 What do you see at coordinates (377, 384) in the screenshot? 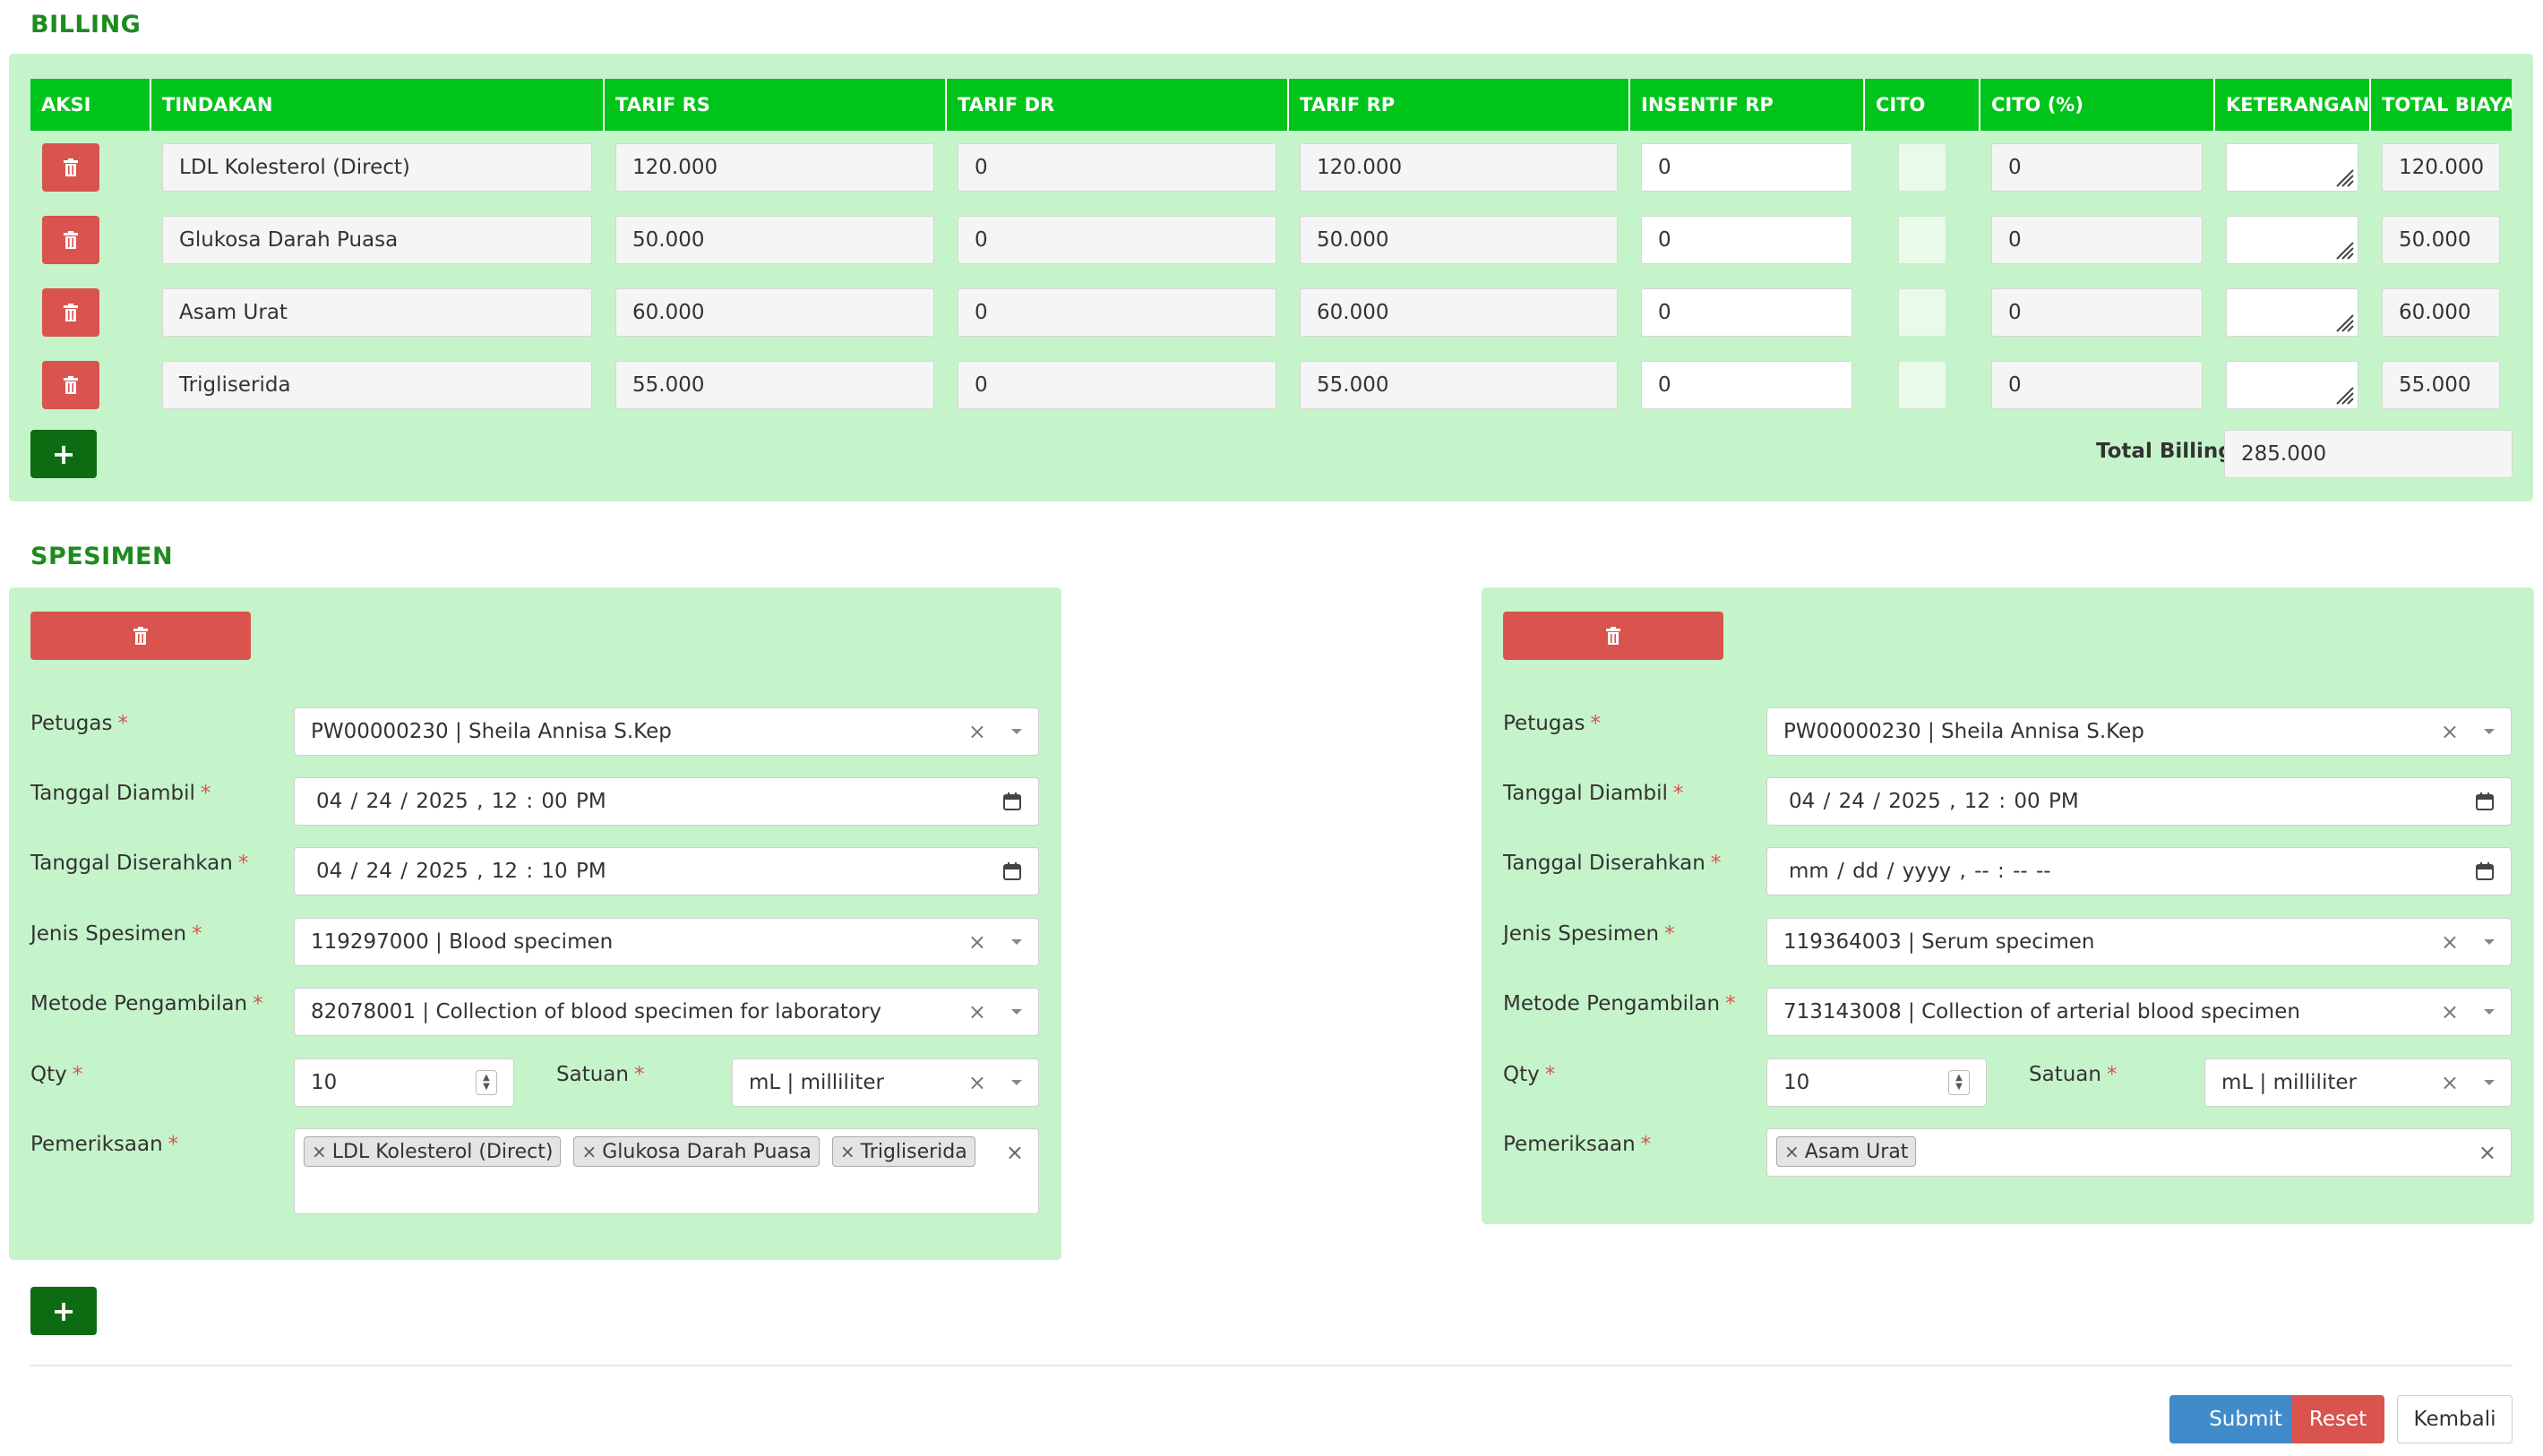
I see `tindakan-field: Trigliserida` at bounding box center [377, 384].